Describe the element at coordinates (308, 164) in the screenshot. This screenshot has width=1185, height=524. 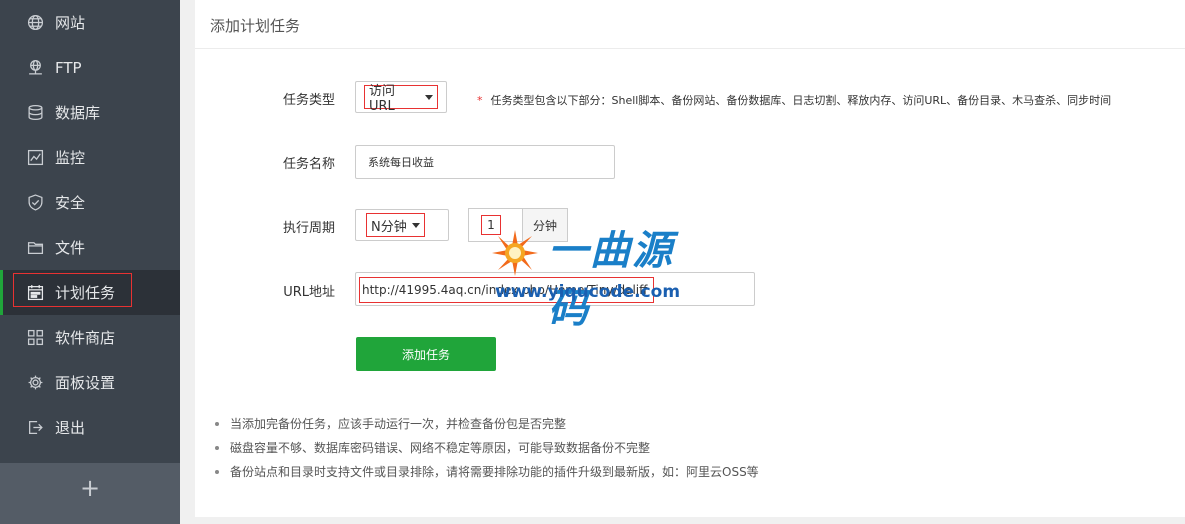
I see `task-name-label: 任务名称` at that location.